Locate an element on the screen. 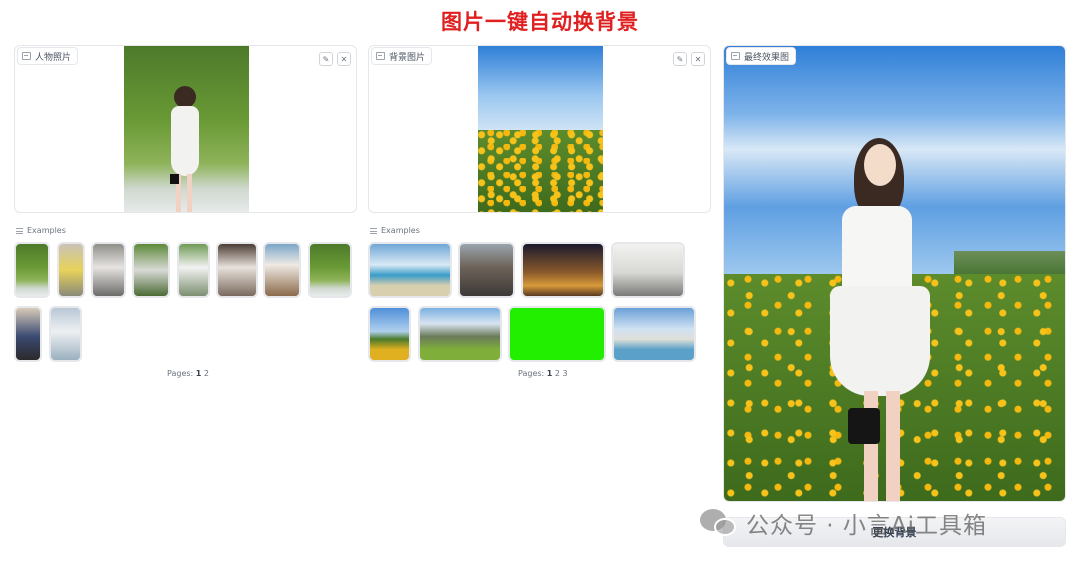 The image size is (1080, 567). result-image-label: 最终效果图 is located at coordinates (761, 56).